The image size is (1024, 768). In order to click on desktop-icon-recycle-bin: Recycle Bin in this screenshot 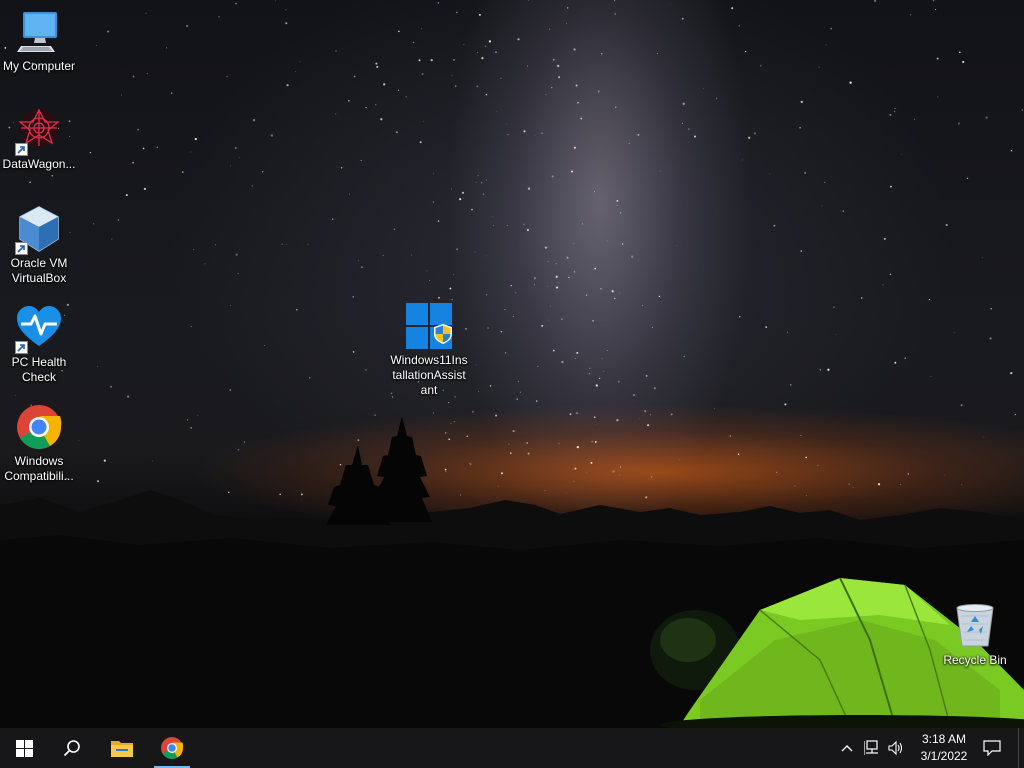, I will do `click(975, 635)`.